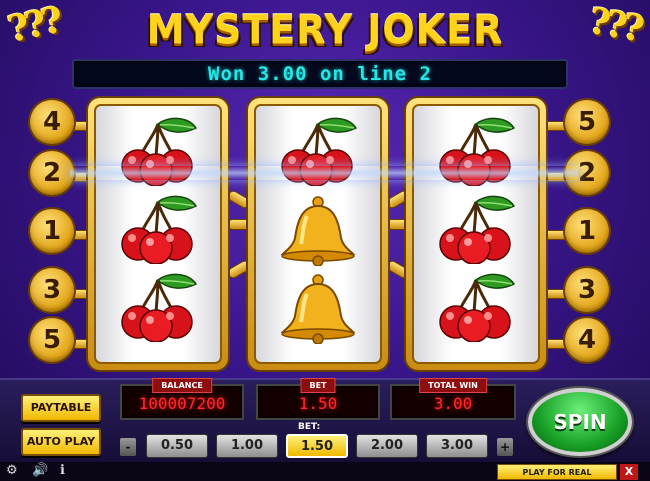  I want to click on bet-display: BET 1.50, so click(318, 399).